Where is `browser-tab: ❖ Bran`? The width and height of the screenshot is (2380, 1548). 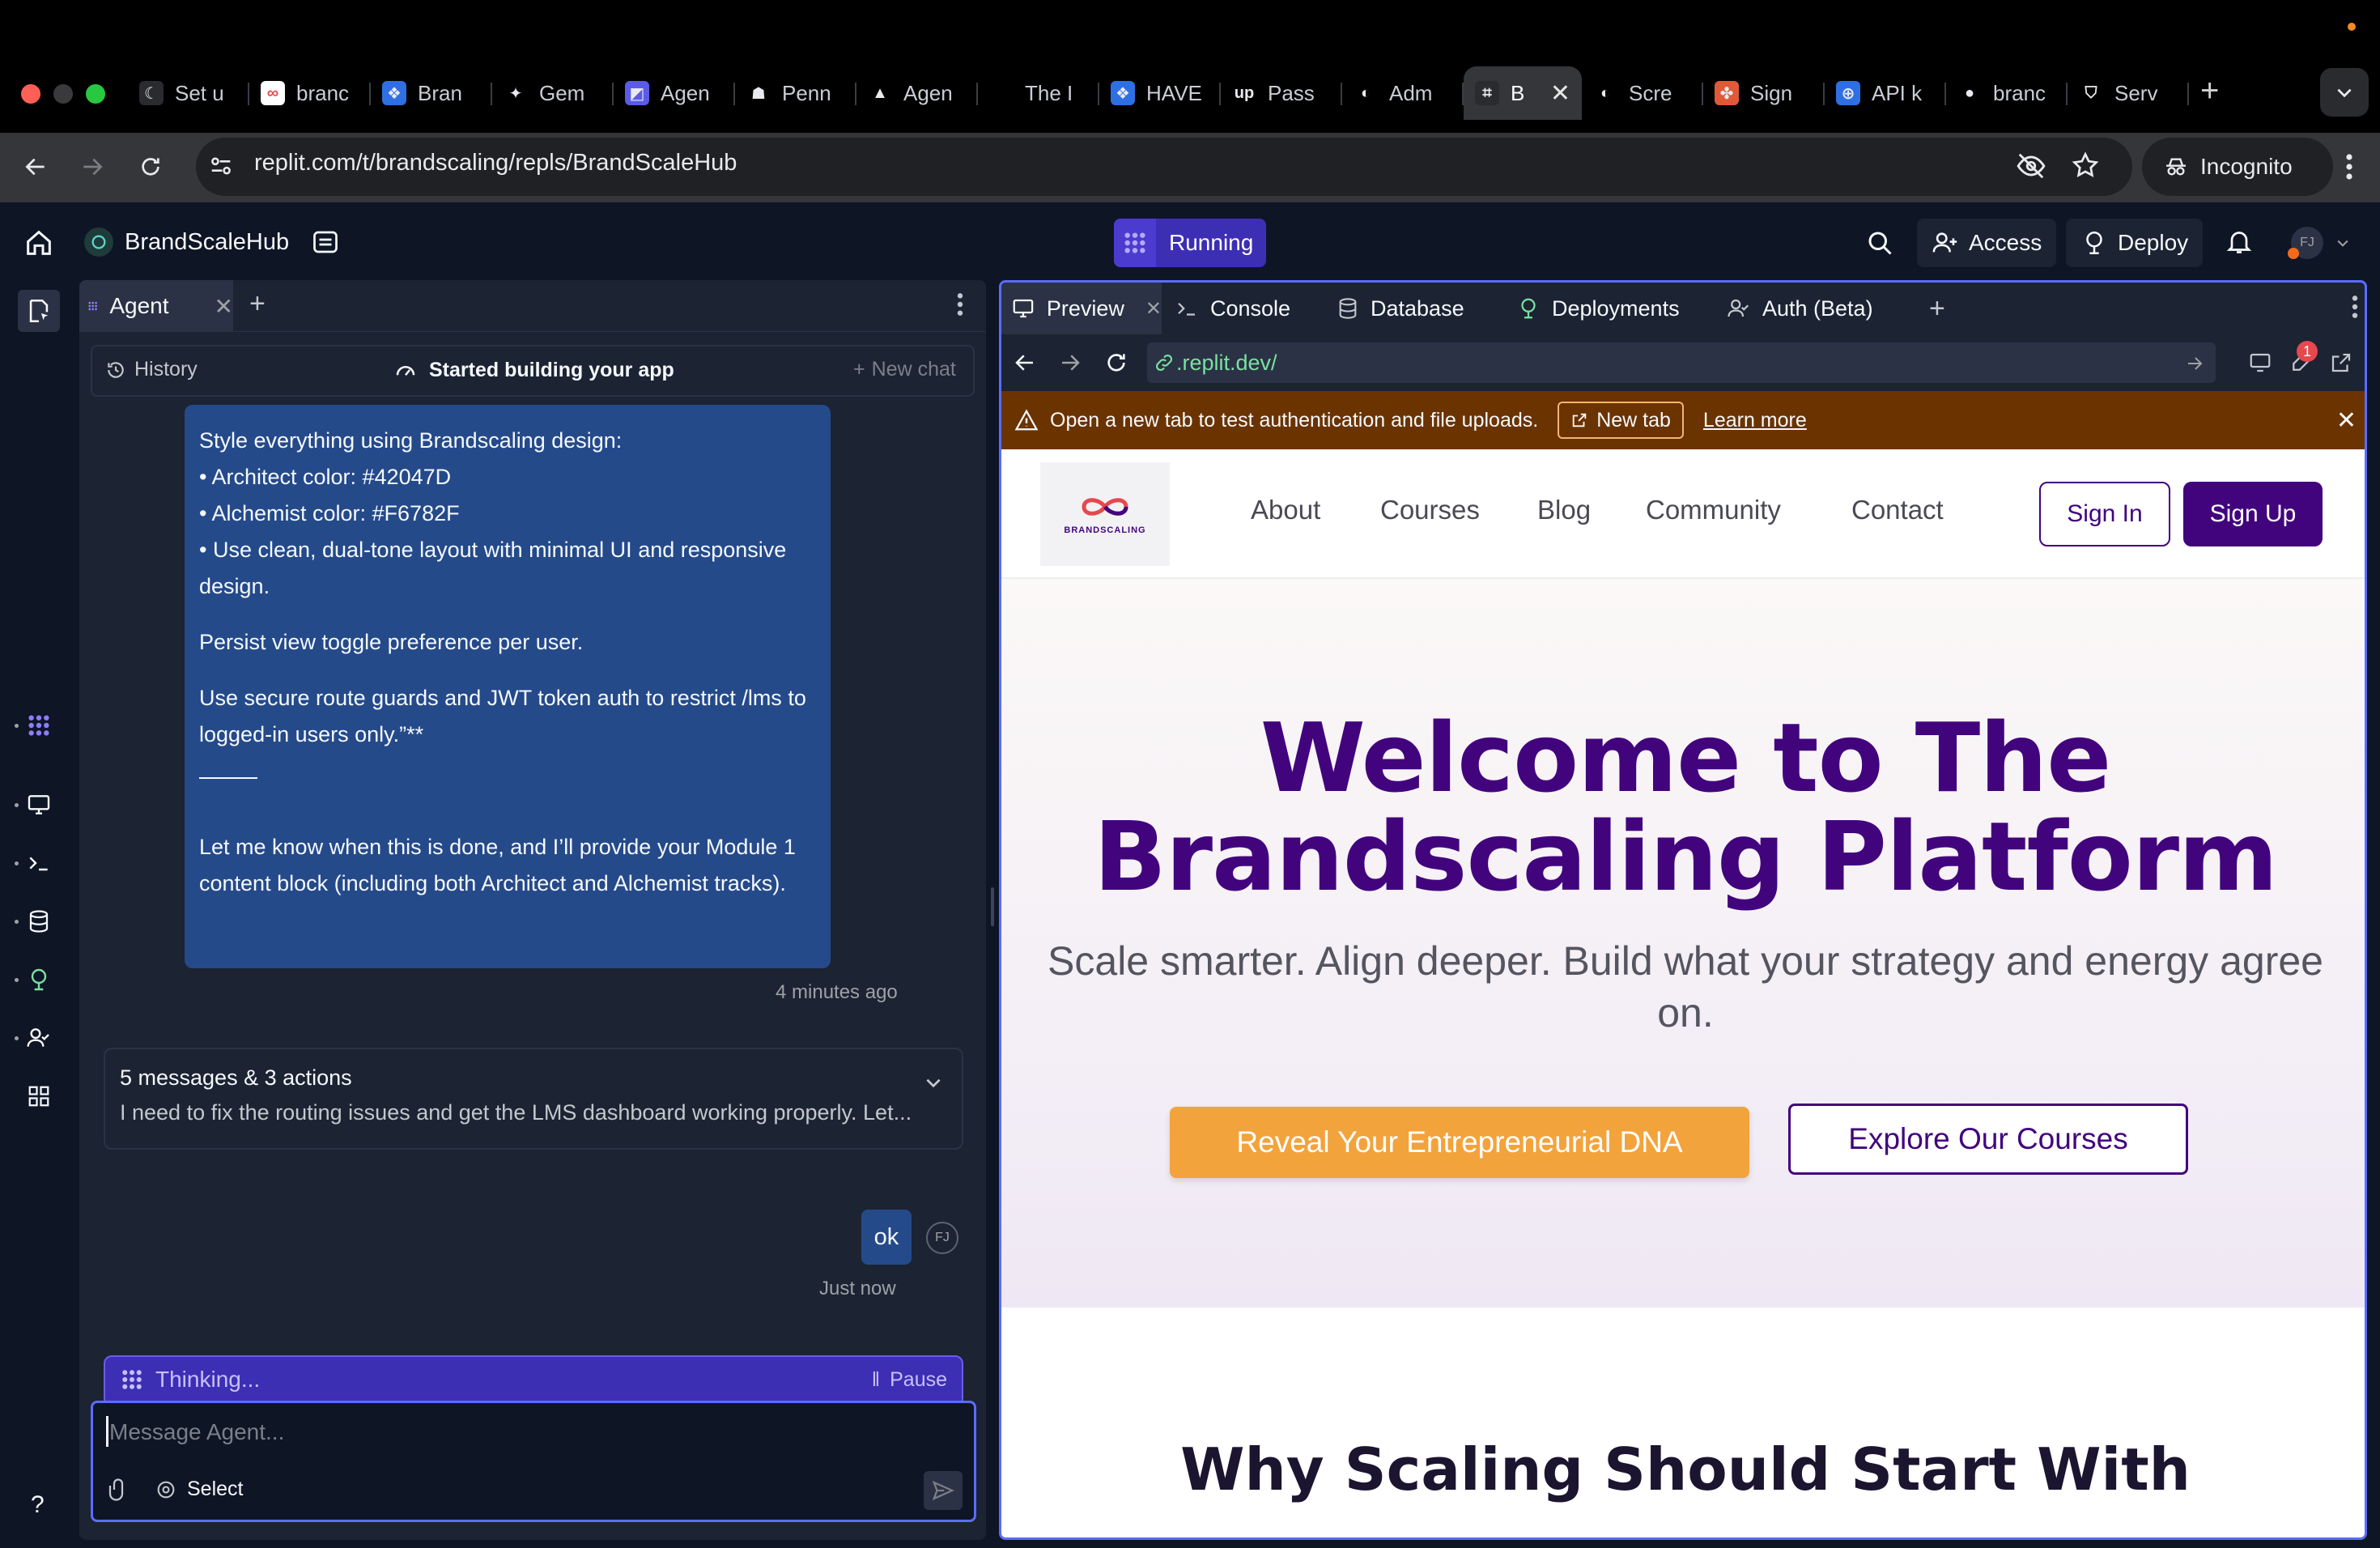 browser-tab: ❖ Bran is located at coordinates (431, 93).